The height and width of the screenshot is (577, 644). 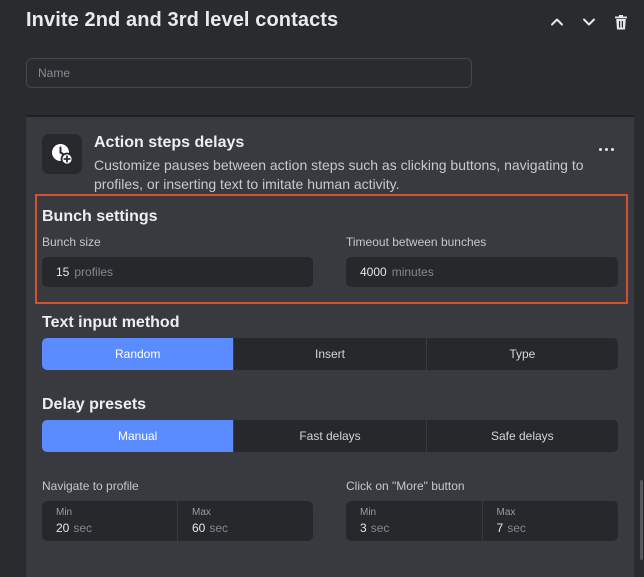 What do you see at coordinates (405, 486) in the screenshot?
I see `click-more-label: Click on "More" button` at bounding box center [405, 486].